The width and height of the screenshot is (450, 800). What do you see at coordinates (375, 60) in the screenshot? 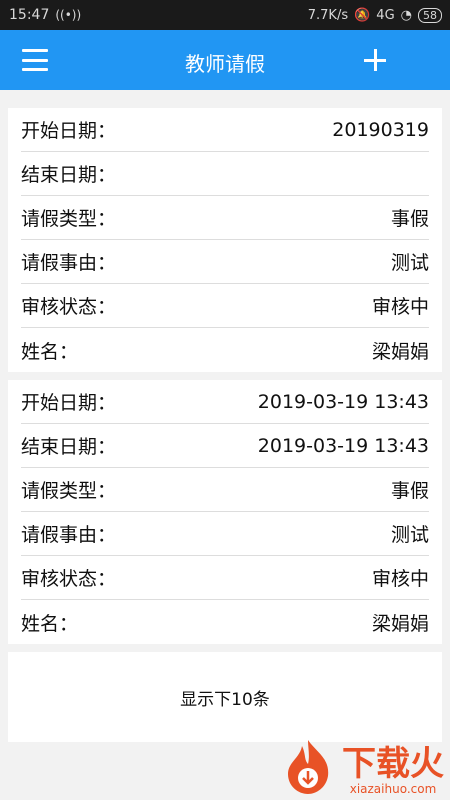
I see `plus-icon` at bounding box center [375, 60].